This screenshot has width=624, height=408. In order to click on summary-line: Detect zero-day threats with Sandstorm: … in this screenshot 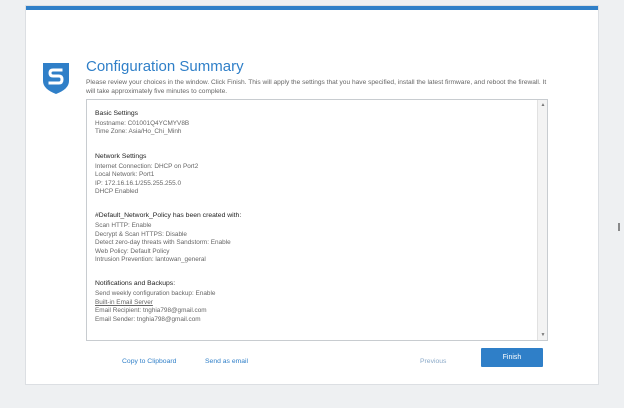, I will do `click(163, 243)`.